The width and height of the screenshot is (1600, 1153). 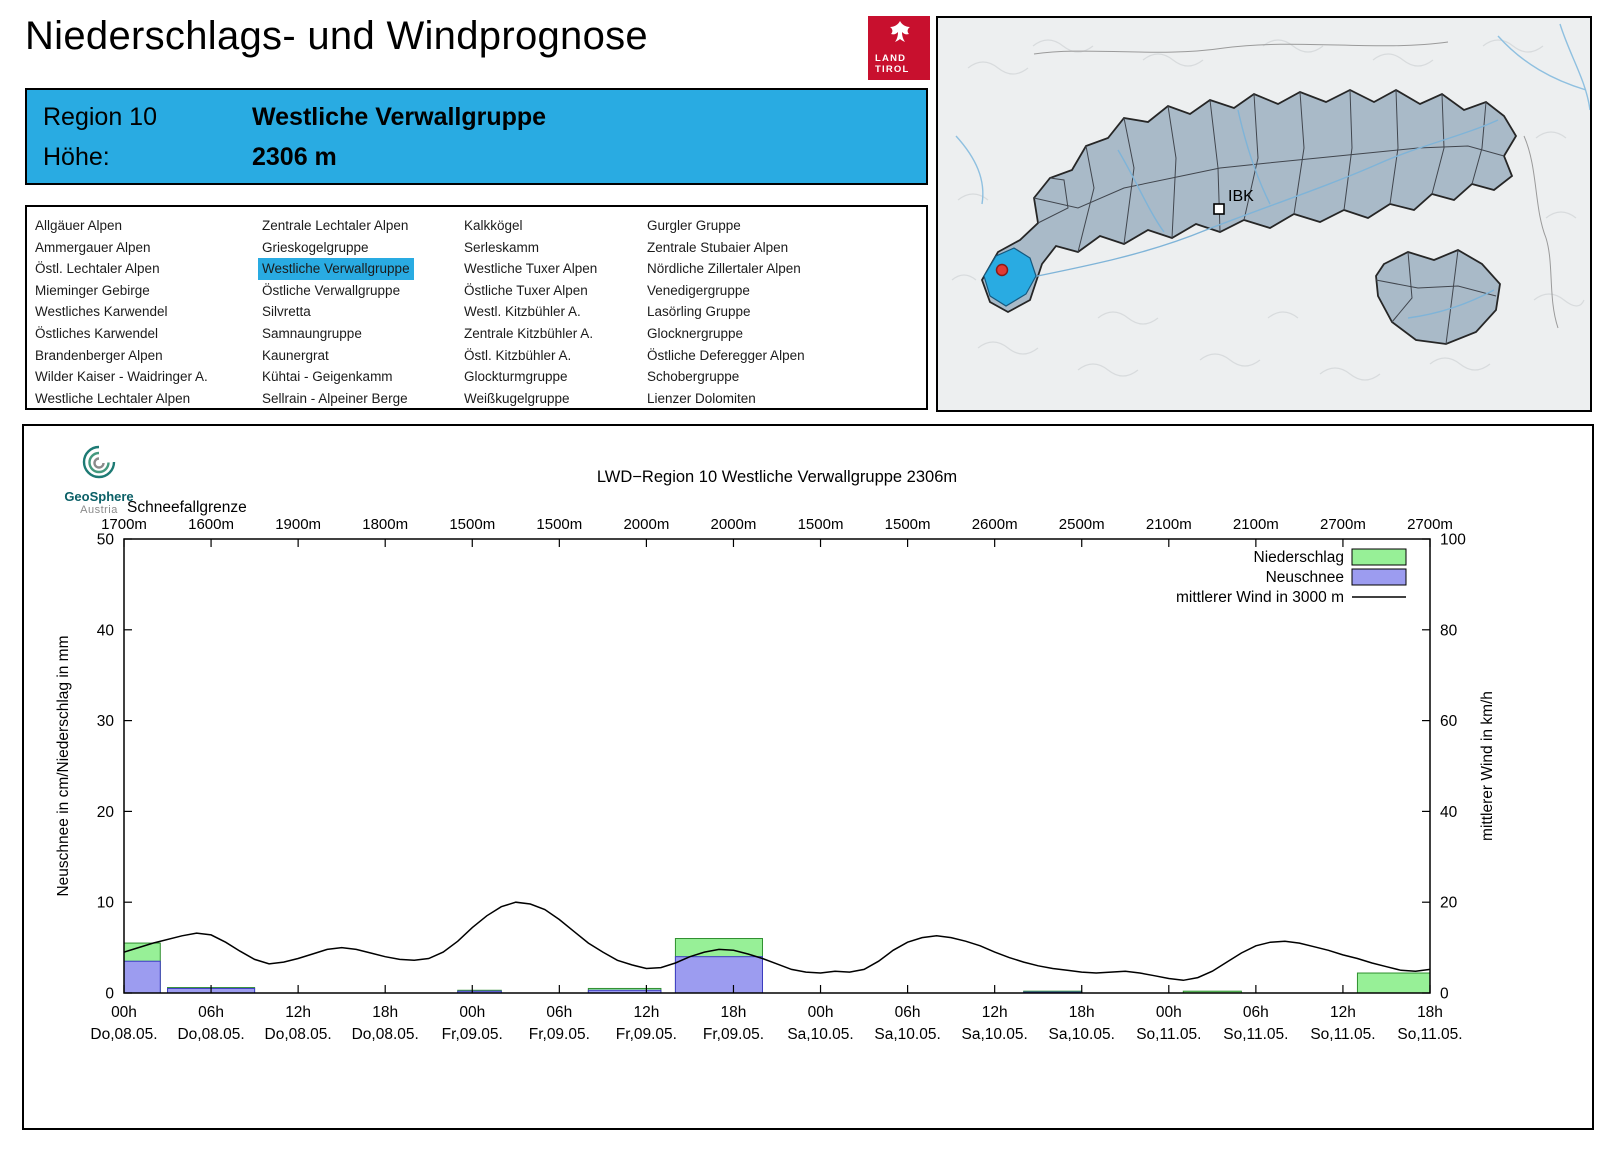 I want to click on region-item: Grieskogelgruppe, so click(x=315, y=248).